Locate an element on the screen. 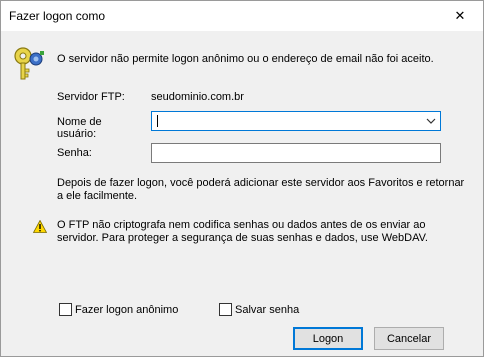 Image resolution: width=484 pixels, height=357 pixels. anonymous-logon-label: Fazer logon anônimo is located at coordinates (126, 310).